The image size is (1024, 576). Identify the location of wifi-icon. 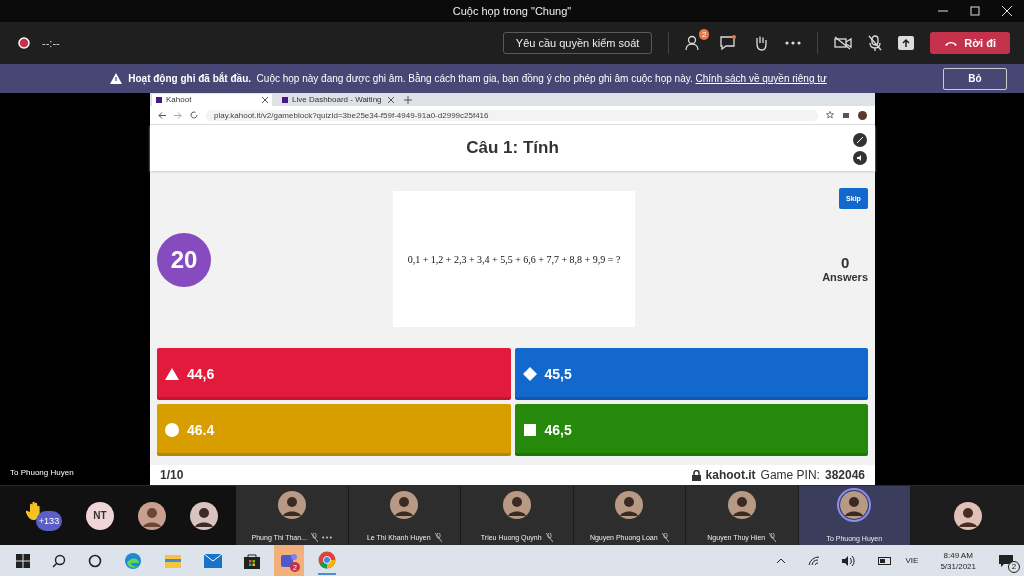
(813, 560).